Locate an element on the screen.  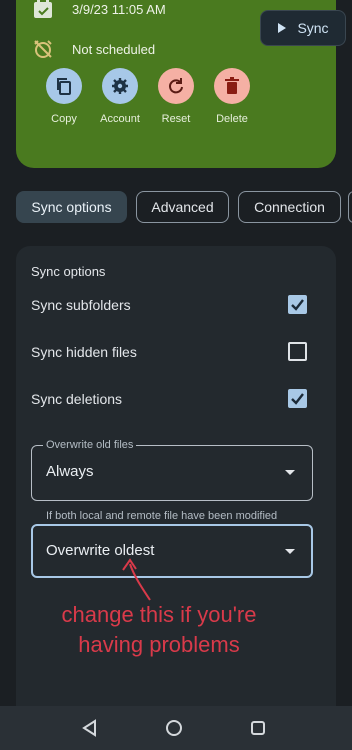
sync-button: Sync is located at coordinates (303, 28).